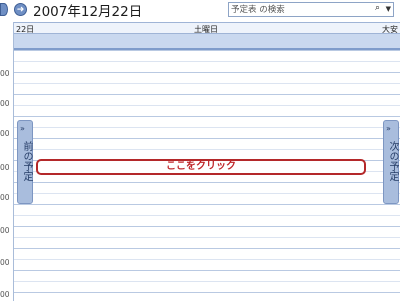 The width and height of the screenshot is (400, 301). I want to click on chevron-down-icon: ▼, so click(388, 9).